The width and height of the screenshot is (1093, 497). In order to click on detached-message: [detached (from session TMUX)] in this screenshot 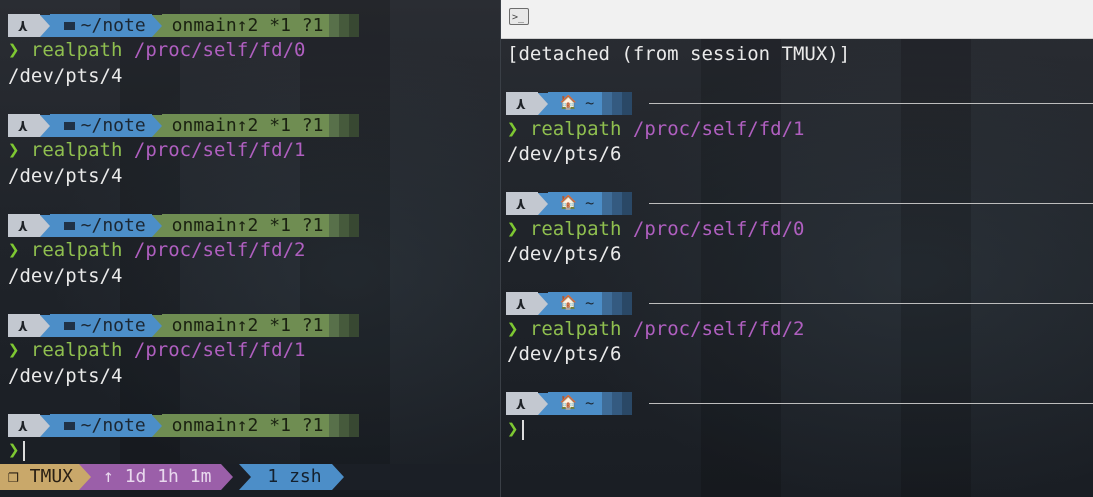, I will do `click(679, 54)`.